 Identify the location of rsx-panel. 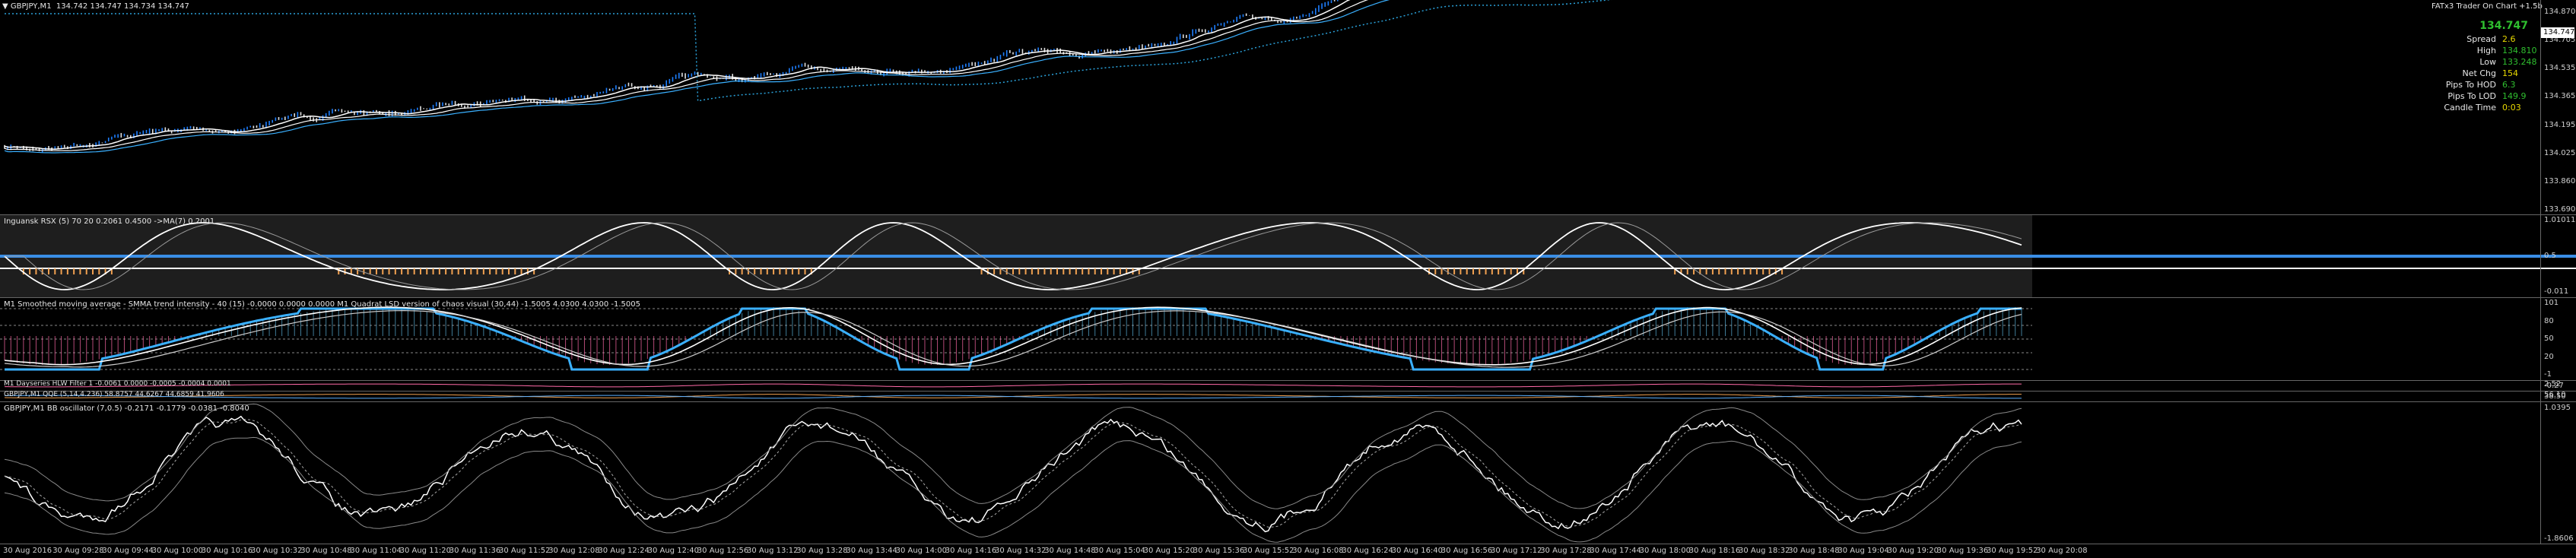
(1288, 256).